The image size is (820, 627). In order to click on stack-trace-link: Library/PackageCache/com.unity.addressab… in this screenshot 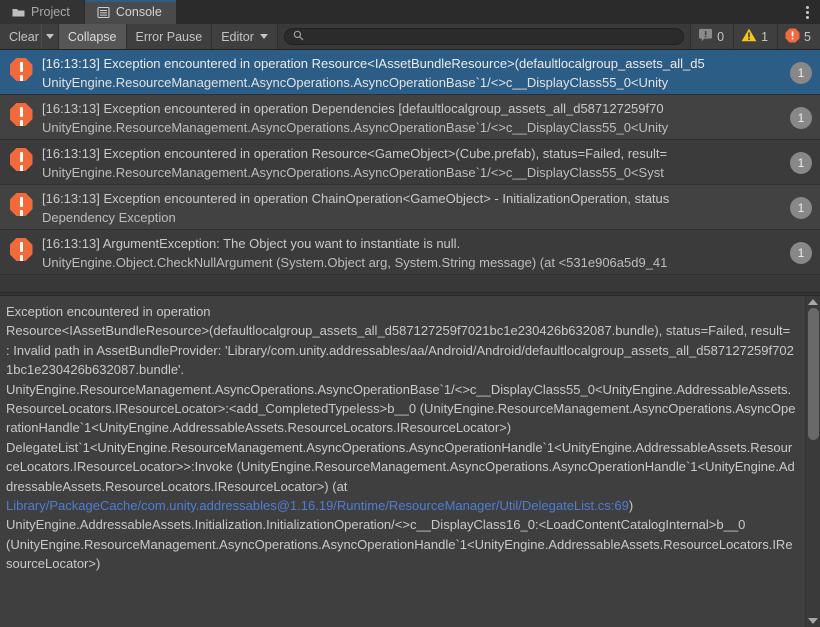, I will do `click(317, 505)`.